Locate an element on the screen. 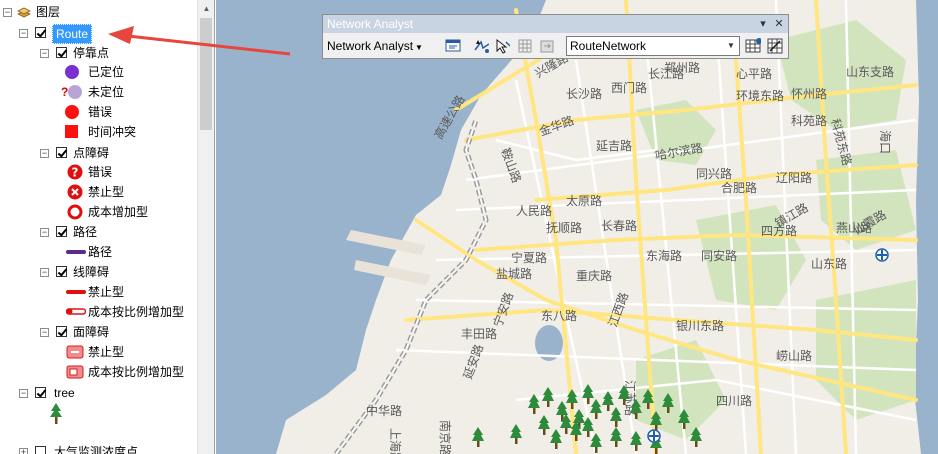  toolbar-titlebar: Network Analyst ▾ ✕ is located at coordinates (555, 24).